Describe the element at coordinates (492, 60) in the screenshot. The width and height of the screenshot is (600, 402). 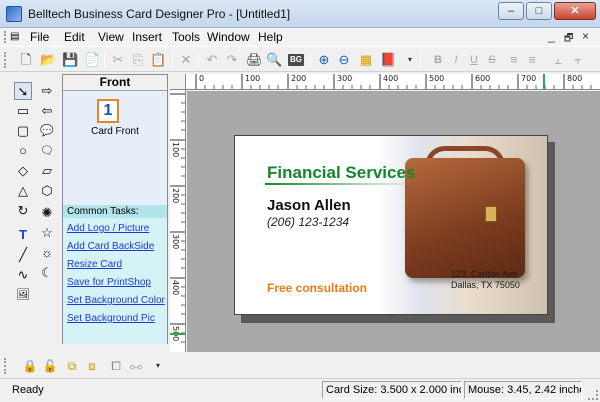
I see `strikethrough-icon: S` at that location.